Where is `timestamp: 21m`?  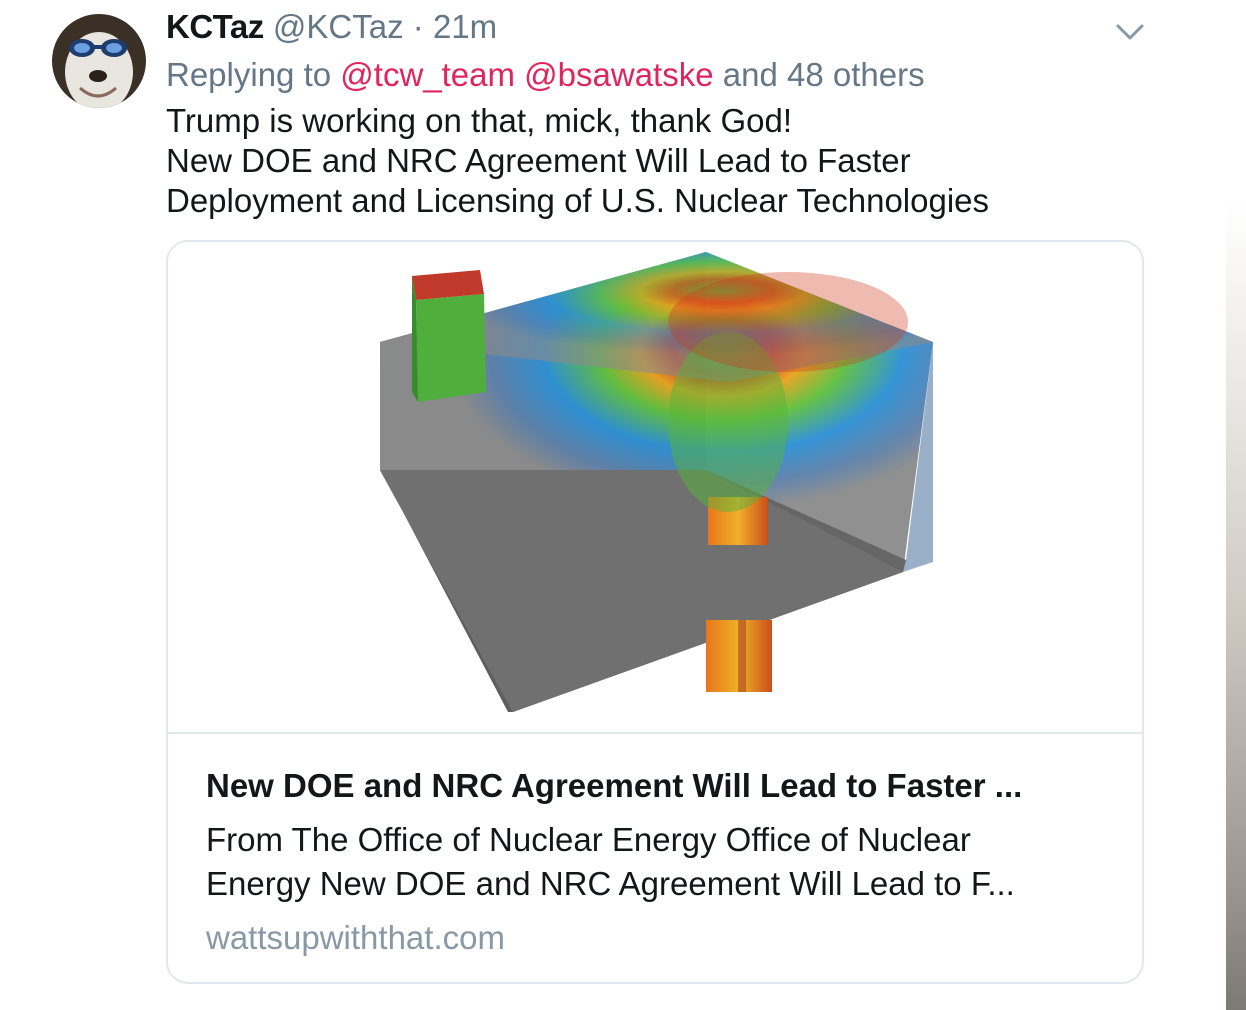 timestamp: 21m is located at coordinates (465, 26).